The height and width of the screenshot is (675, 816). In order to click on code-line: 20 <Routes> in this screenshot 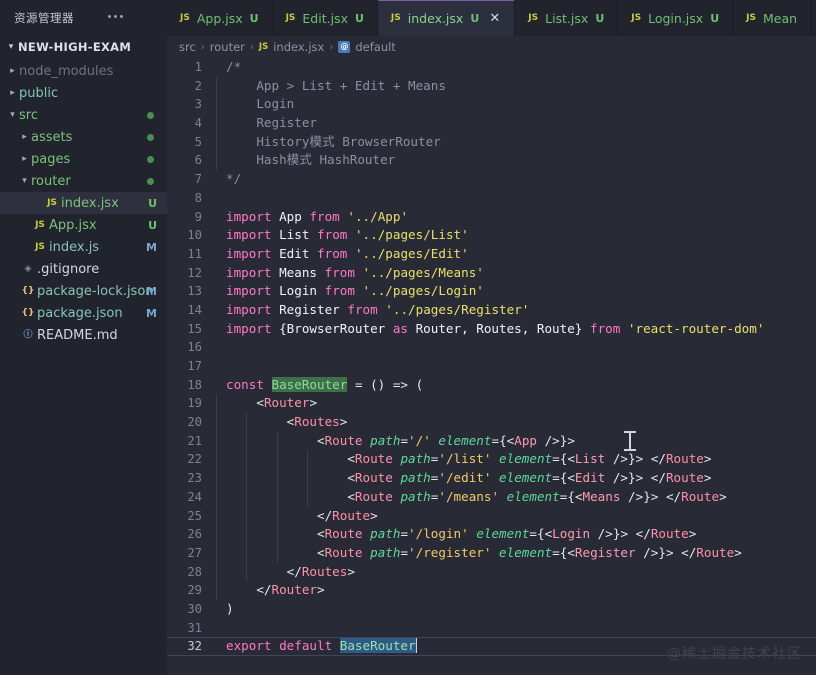, I will do `click(491, 422)`.